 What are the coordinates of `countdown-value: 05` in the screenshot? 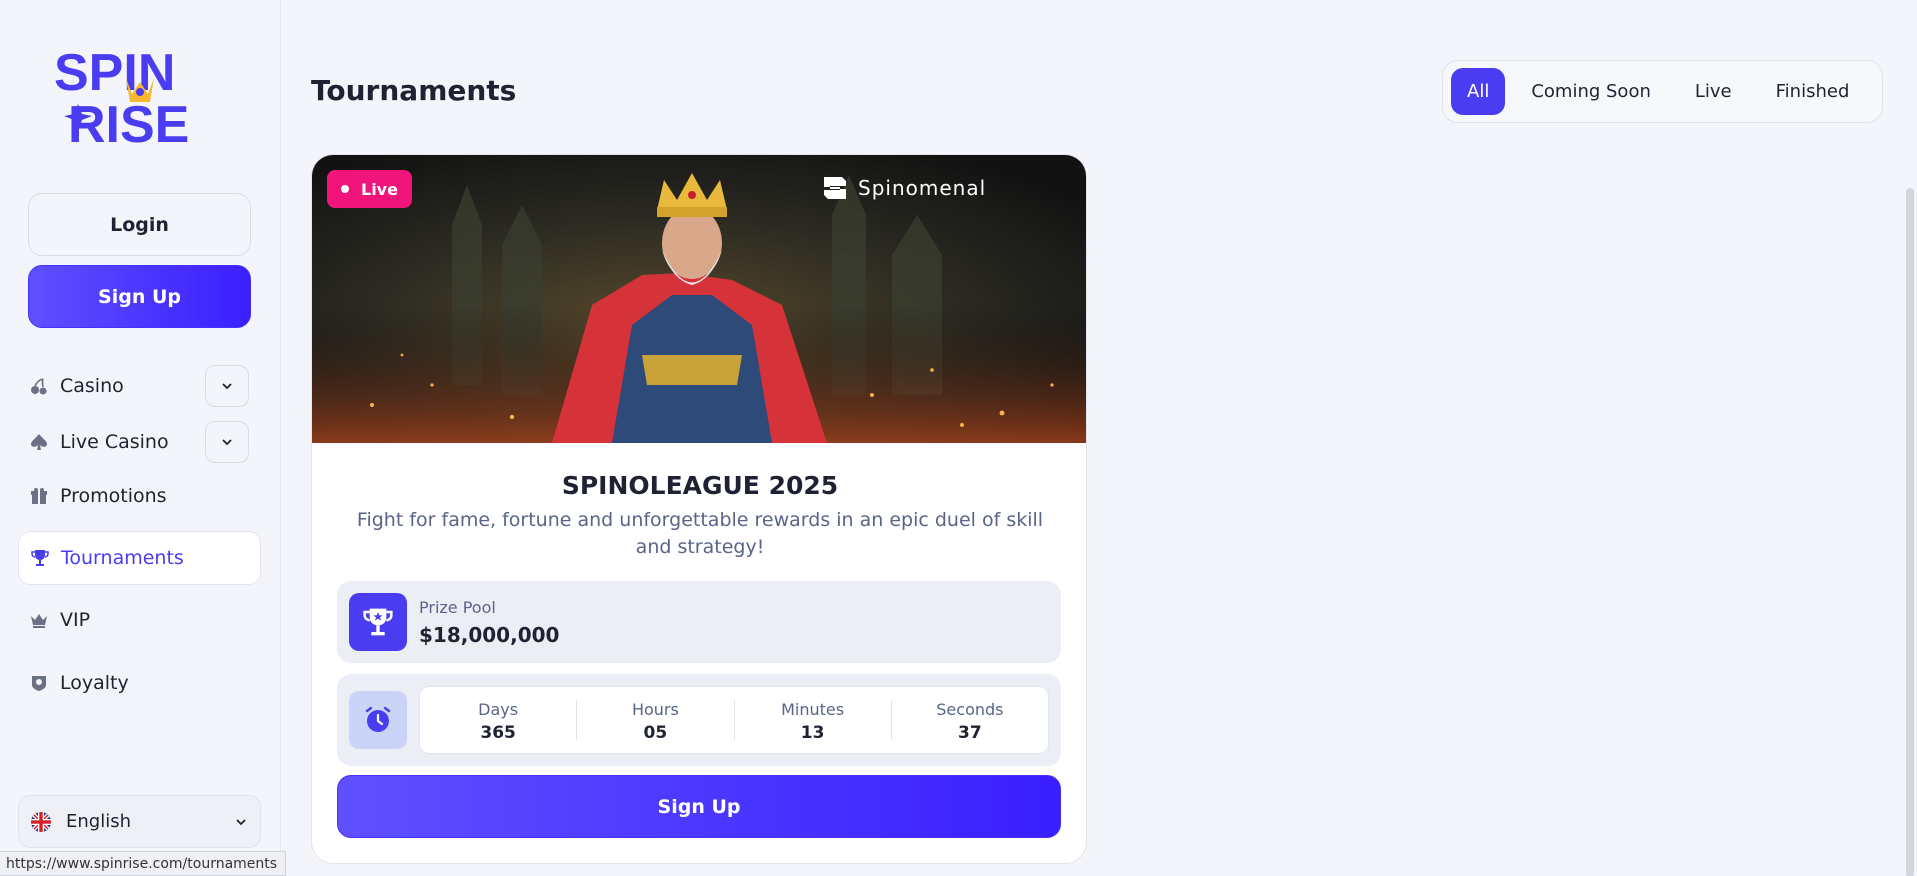 It's located at (655, 733).